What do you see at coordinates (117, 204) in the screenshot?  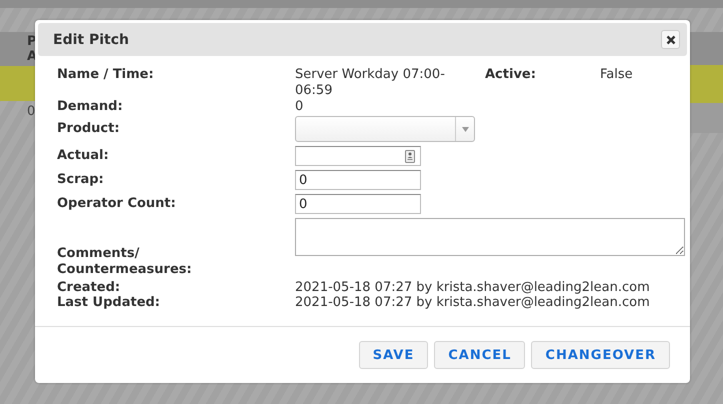 I see `field-label: Operator Count:` at bounding box center [117, 204].